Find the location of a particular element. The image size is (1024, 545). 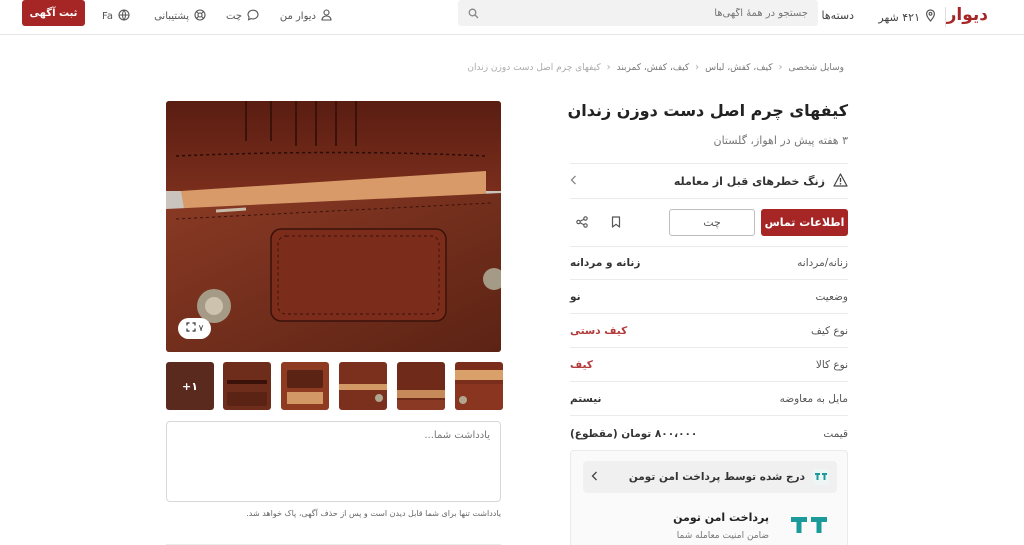

support-link: پشتیبانی is located at coordinates (180, 16).